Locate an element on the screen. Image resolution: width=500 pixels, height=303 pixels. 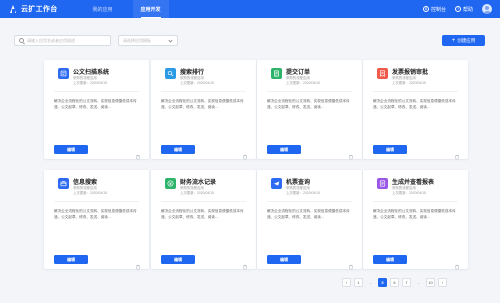
app-title: 云扩工作台 is located at coordinates (39, 9).